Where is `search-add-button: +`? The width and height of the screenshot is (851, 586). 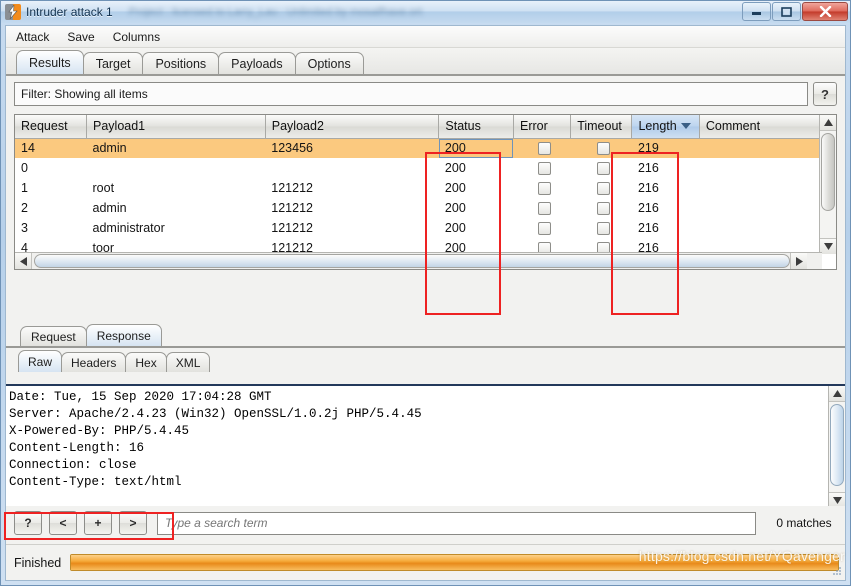 search-add-button: + is located at coordinates (98, 523).